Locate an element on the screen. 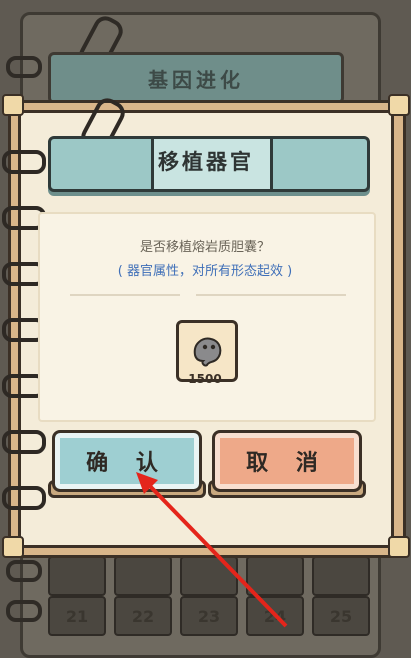 The height and width of the screenshot is (658, 411). gray-blob-creature-icon is located at coordinates (207, 352).